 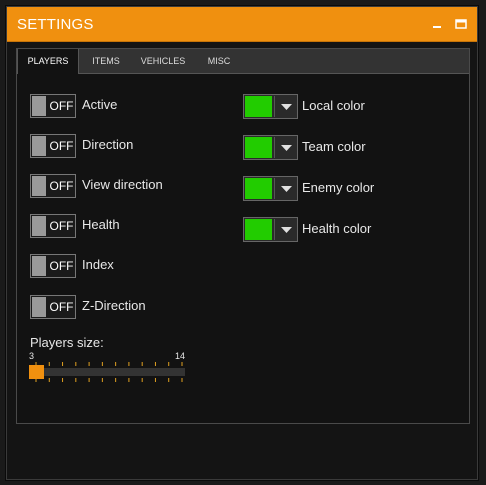 I want to click on toggle-row-z-direction: OFF Z-Direction, so click(x=120, y=307).